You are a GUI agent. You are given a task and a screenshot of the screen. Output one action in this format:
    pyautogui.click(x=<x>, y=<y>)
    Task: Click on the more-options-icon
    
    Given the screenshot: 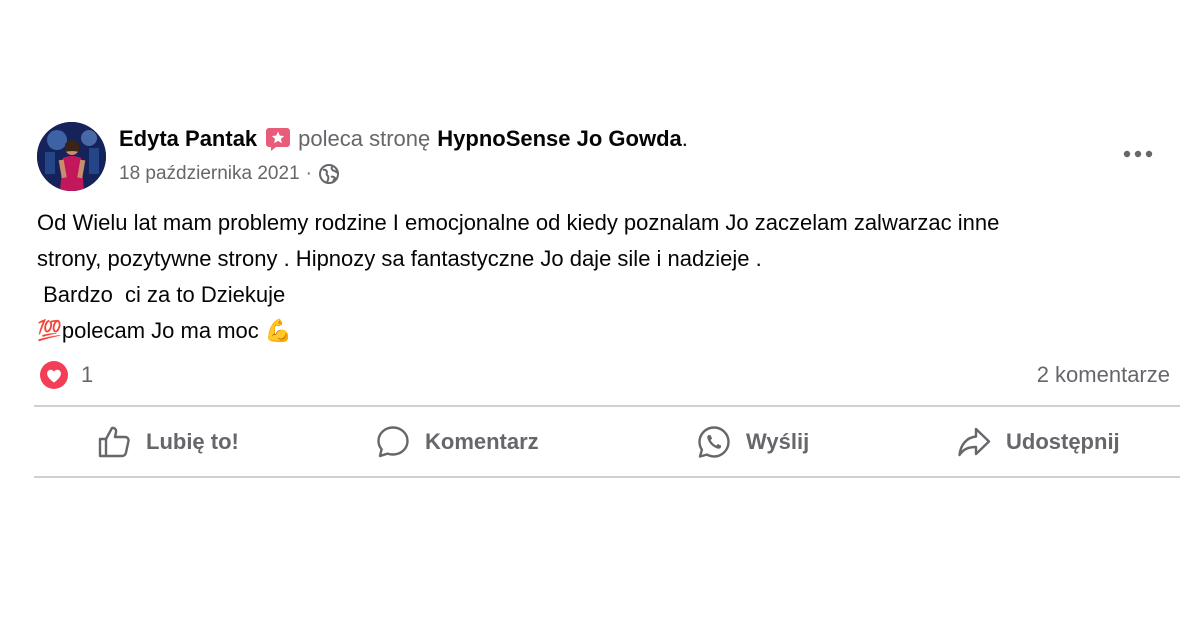 What is the action you would take?
    pyautogui.click(x=1138, y=154)
    